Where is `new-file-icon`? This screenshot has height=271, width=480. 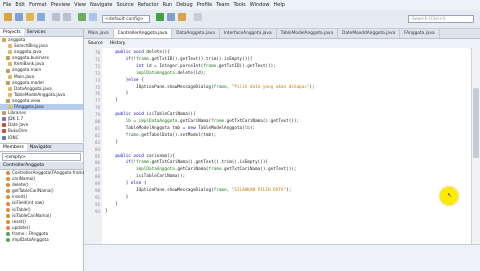
new-file-icon is located at coordinates (19, 17).